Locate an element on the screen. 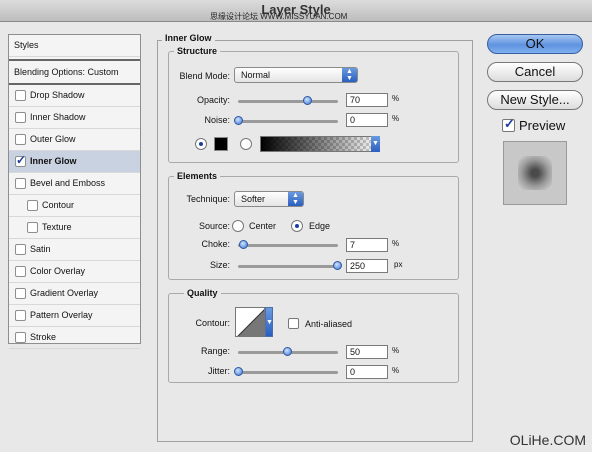  sidebar-item-stroke: Stroke is located at coordinates (74, 338).